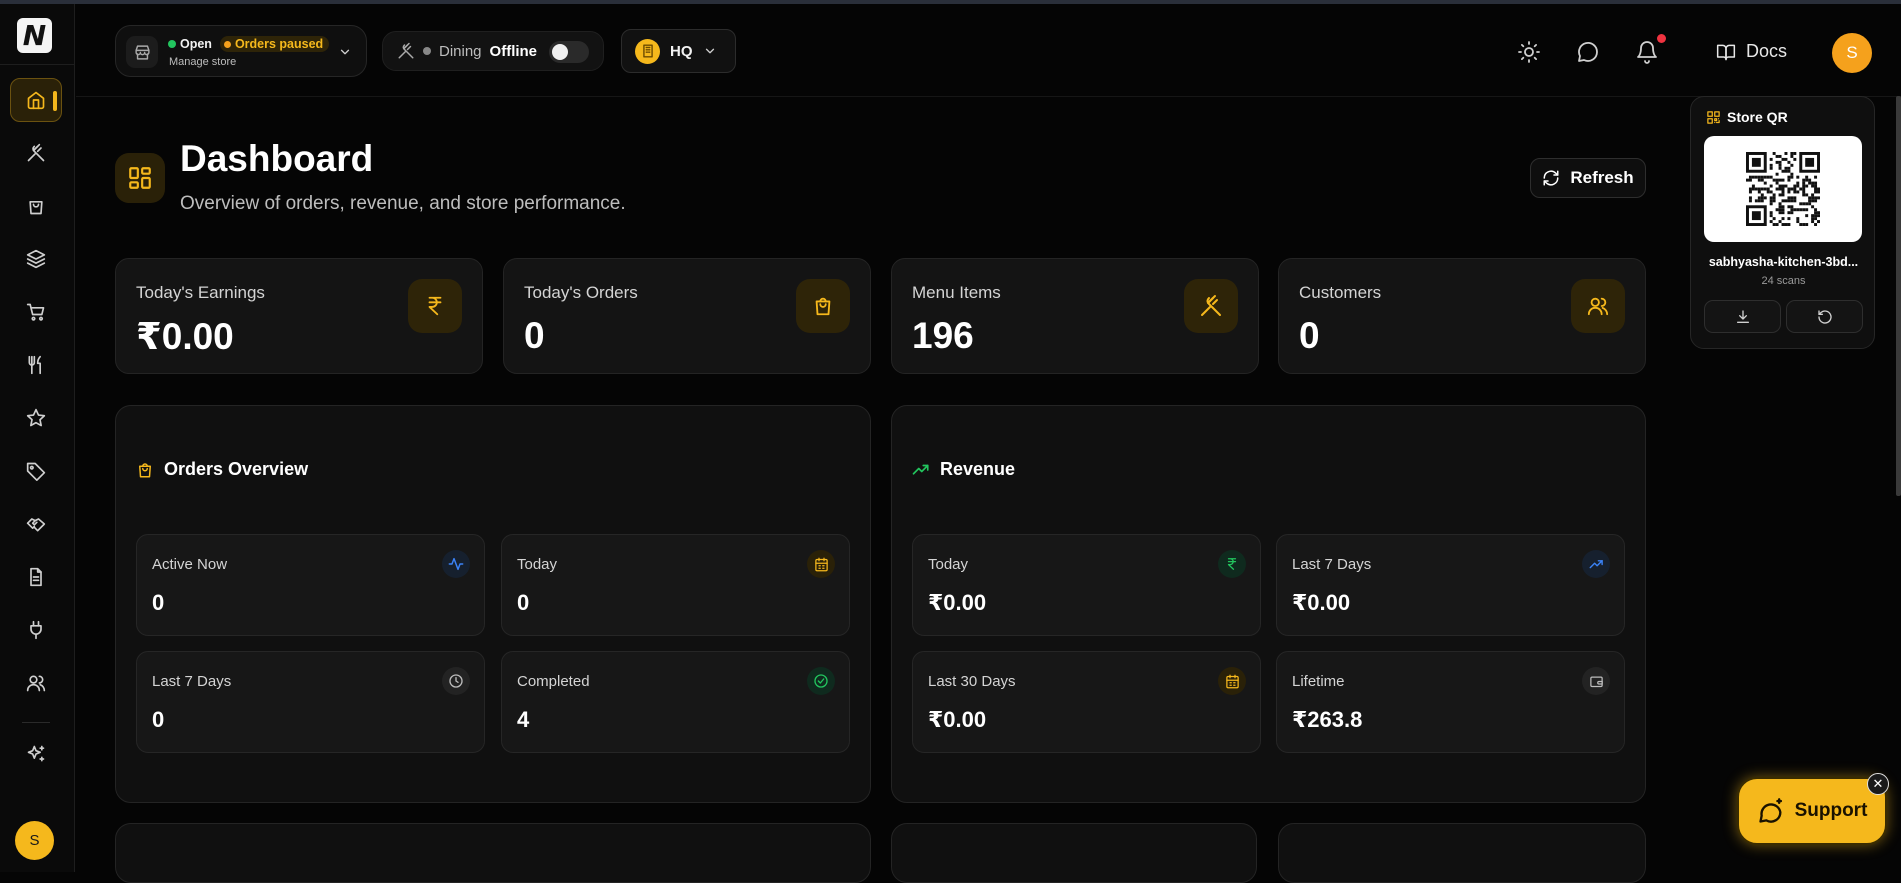  I want to click on shopping-cart-icon, so click(35, 312).